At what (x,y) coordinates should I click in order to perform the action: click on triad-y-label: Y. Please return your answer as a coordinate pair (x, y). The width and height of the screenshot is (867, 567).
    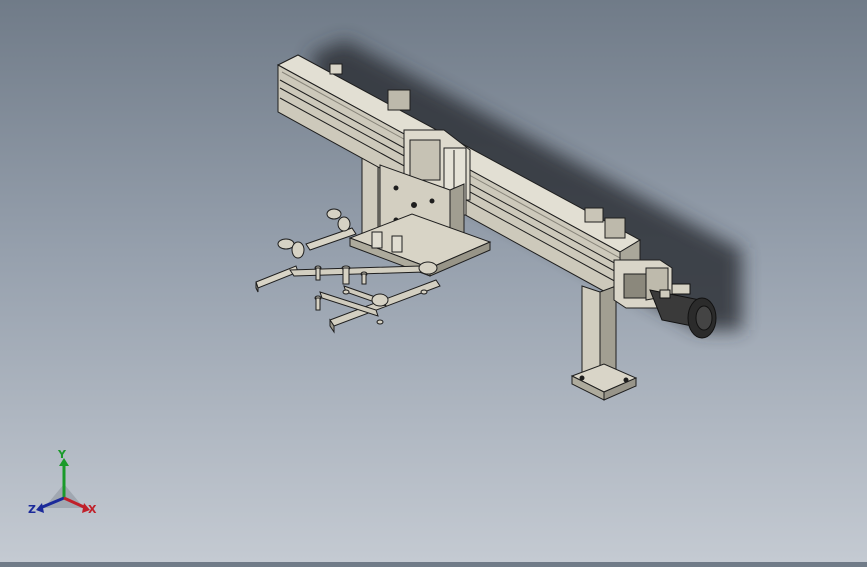
    Looking at the image, I should click on (62, 454).